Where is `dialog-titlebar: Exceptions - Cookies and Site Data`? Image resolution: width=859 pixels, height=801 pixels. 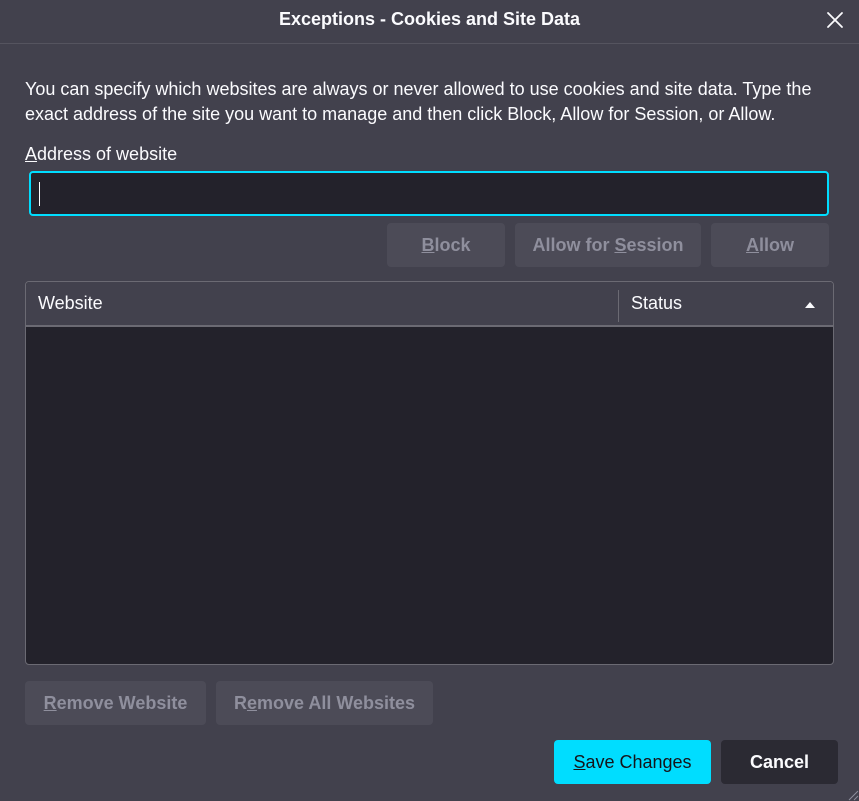
dialog-titlebar: Exceptions - Cookies and Site Data is located at coordinates (429, 22).